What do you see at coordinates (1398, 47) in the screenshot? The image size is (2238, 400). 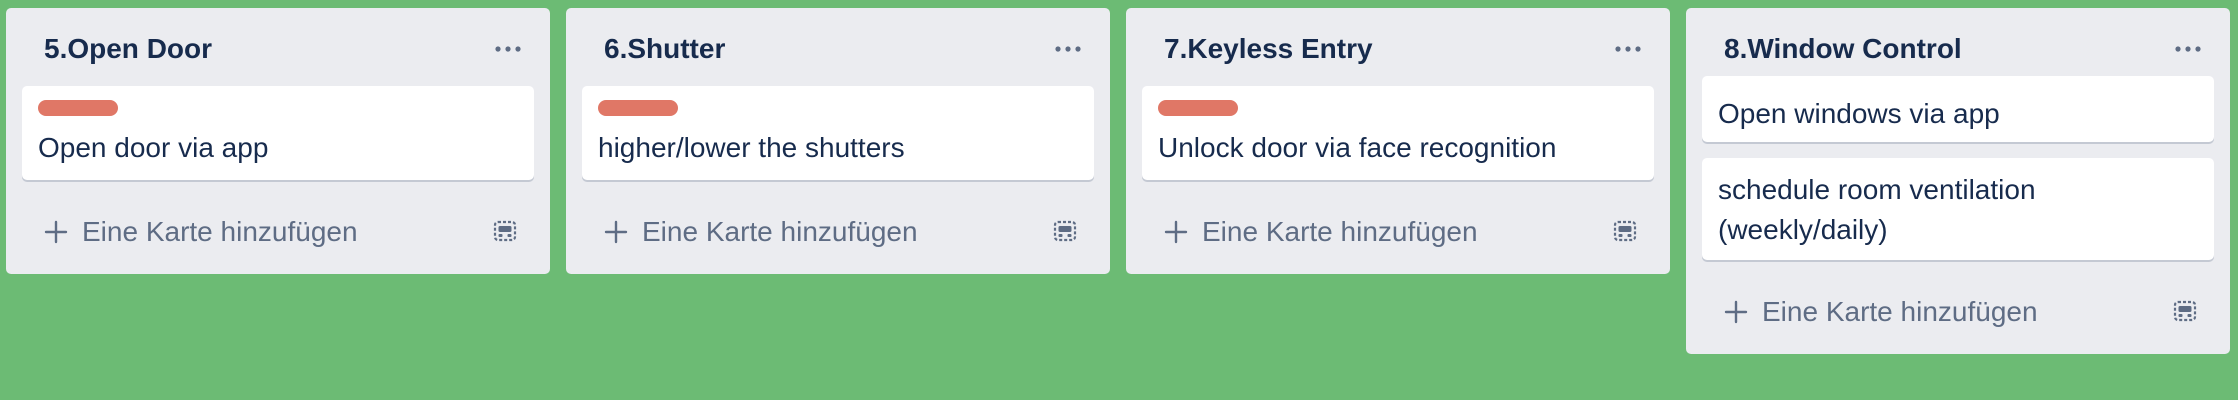 I see `list-header: 7.Keyless Entry` at bounding box center [1398, 47].